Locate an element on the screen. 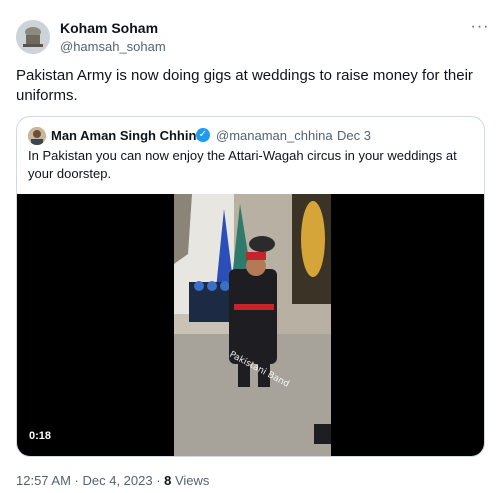 Image resolution: width=501 pixels, height=493 pixels. quoted-avatar-image is located at coordinates (37, 136).